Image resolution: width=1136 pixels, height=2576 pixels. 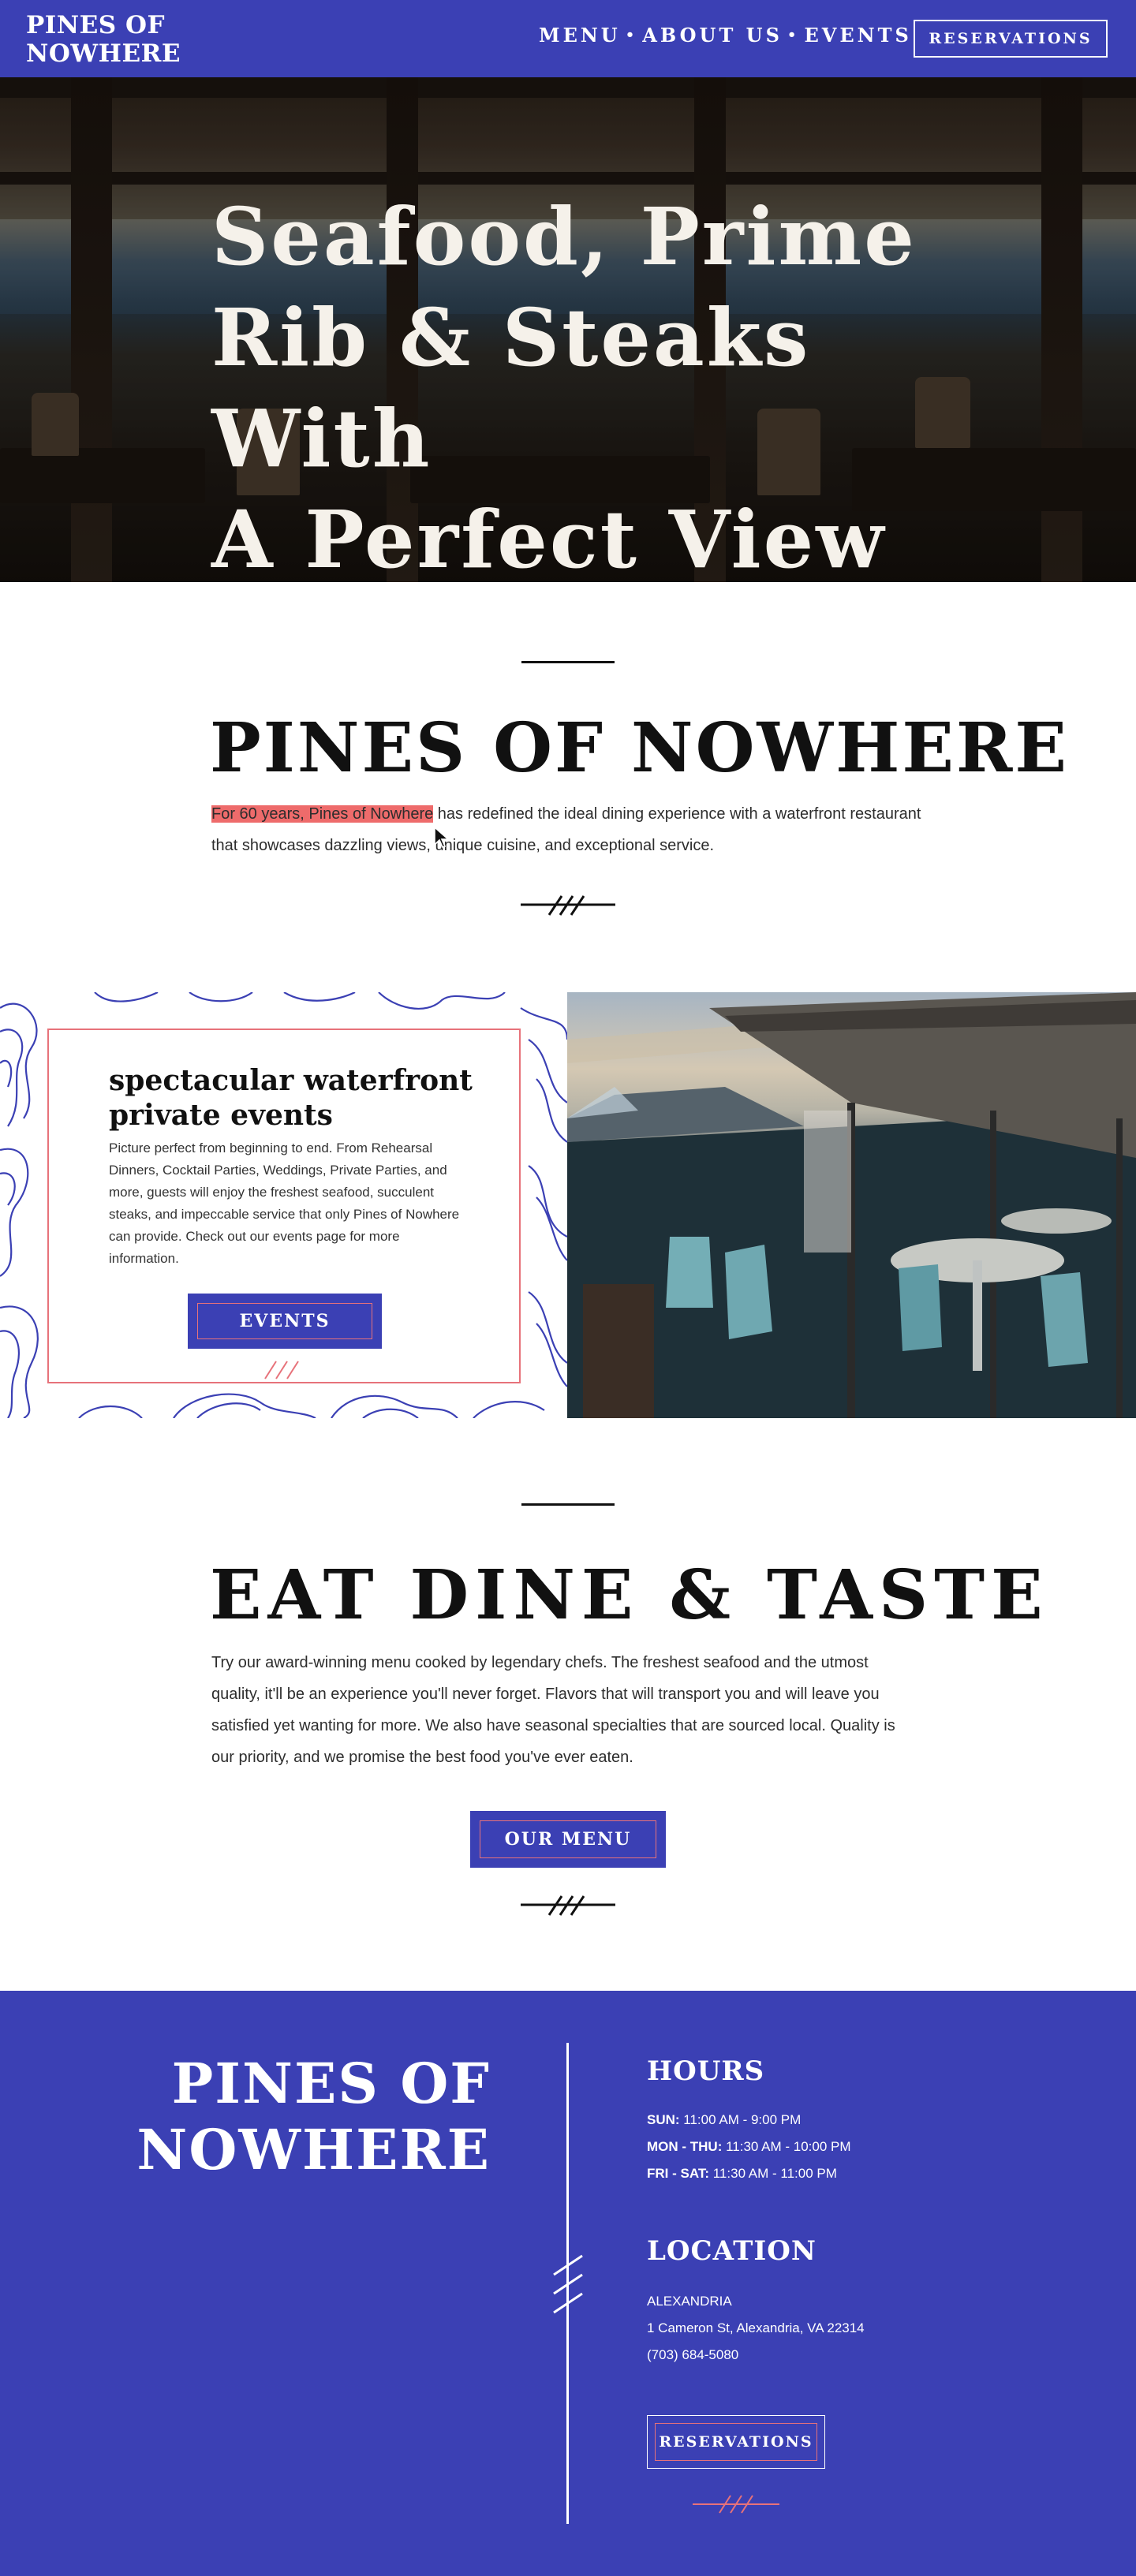 I want to click on location-address: 1 Cameron St, Alexandria, VA 22314, so click(x=756, y=2328).